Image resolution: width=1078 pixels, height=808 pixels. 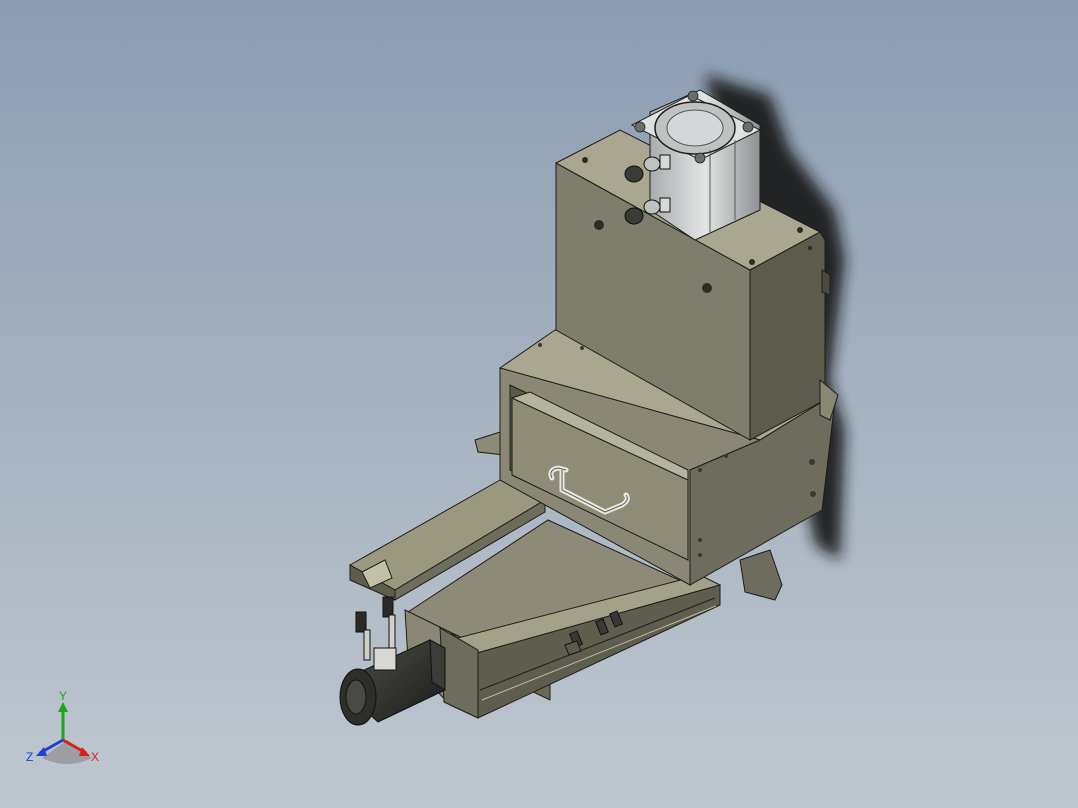 What do you see at coordinates (761, 575) in the screenshot?
I see `support-foot` at bounding box center [761, 575].